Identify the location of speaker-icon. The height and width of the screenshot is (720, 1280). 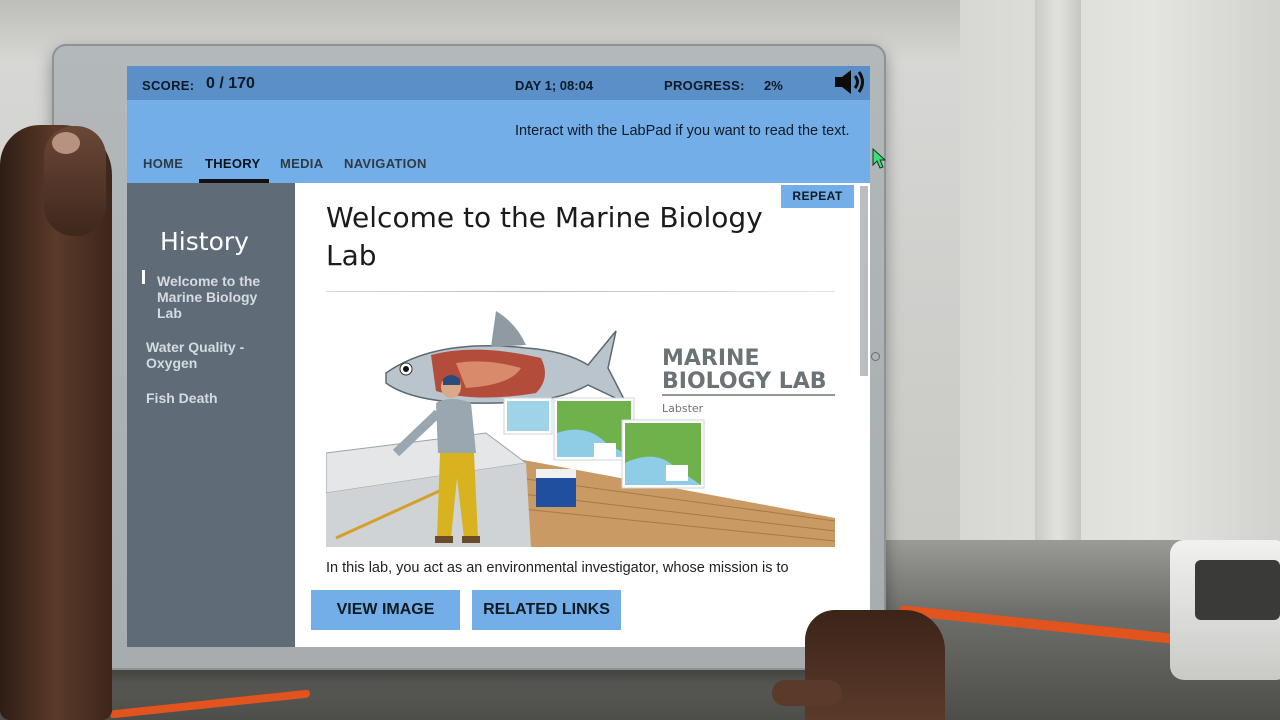
(850, 82).